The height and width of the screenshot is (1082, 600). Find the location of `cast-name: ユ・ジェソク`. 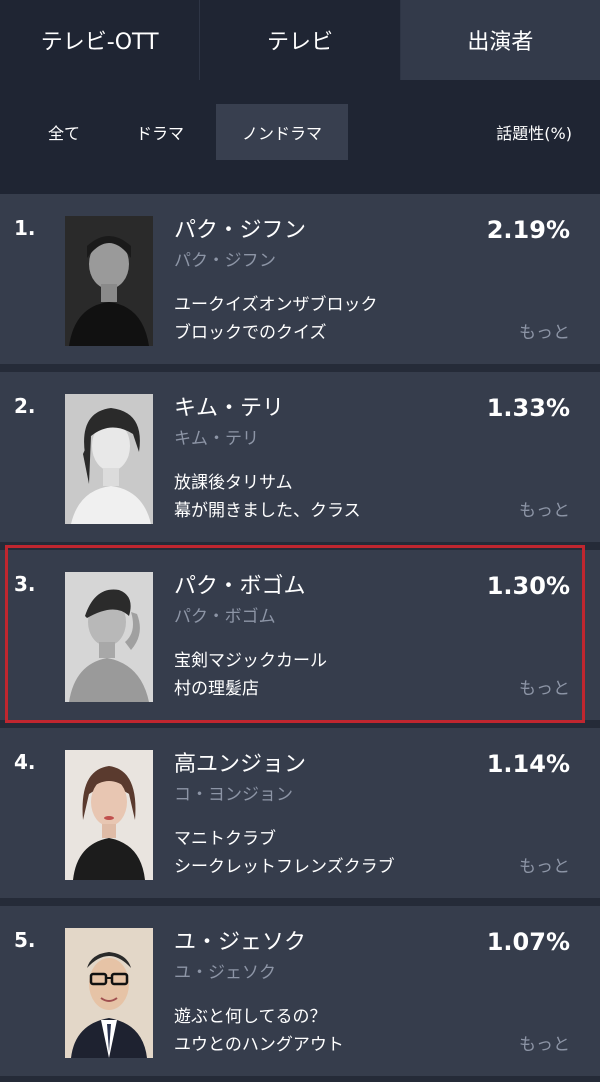

cast-name: ユ・ジェソク is located at coordinates (240, 942).